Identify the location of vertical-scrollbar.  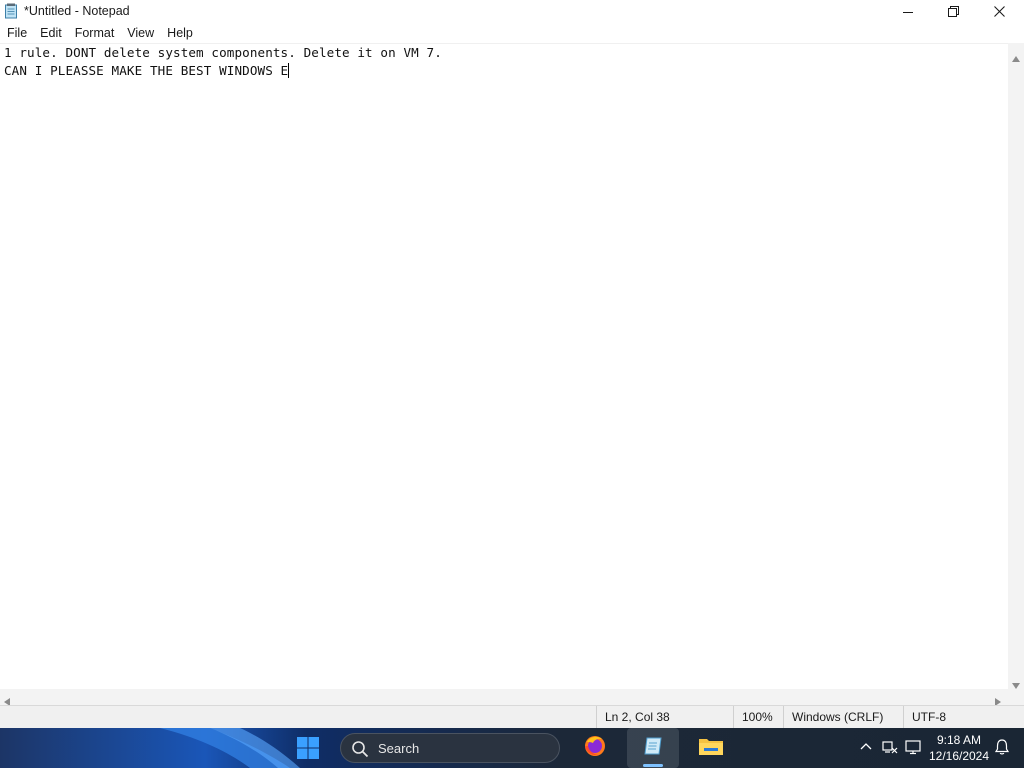
(1016, 366).